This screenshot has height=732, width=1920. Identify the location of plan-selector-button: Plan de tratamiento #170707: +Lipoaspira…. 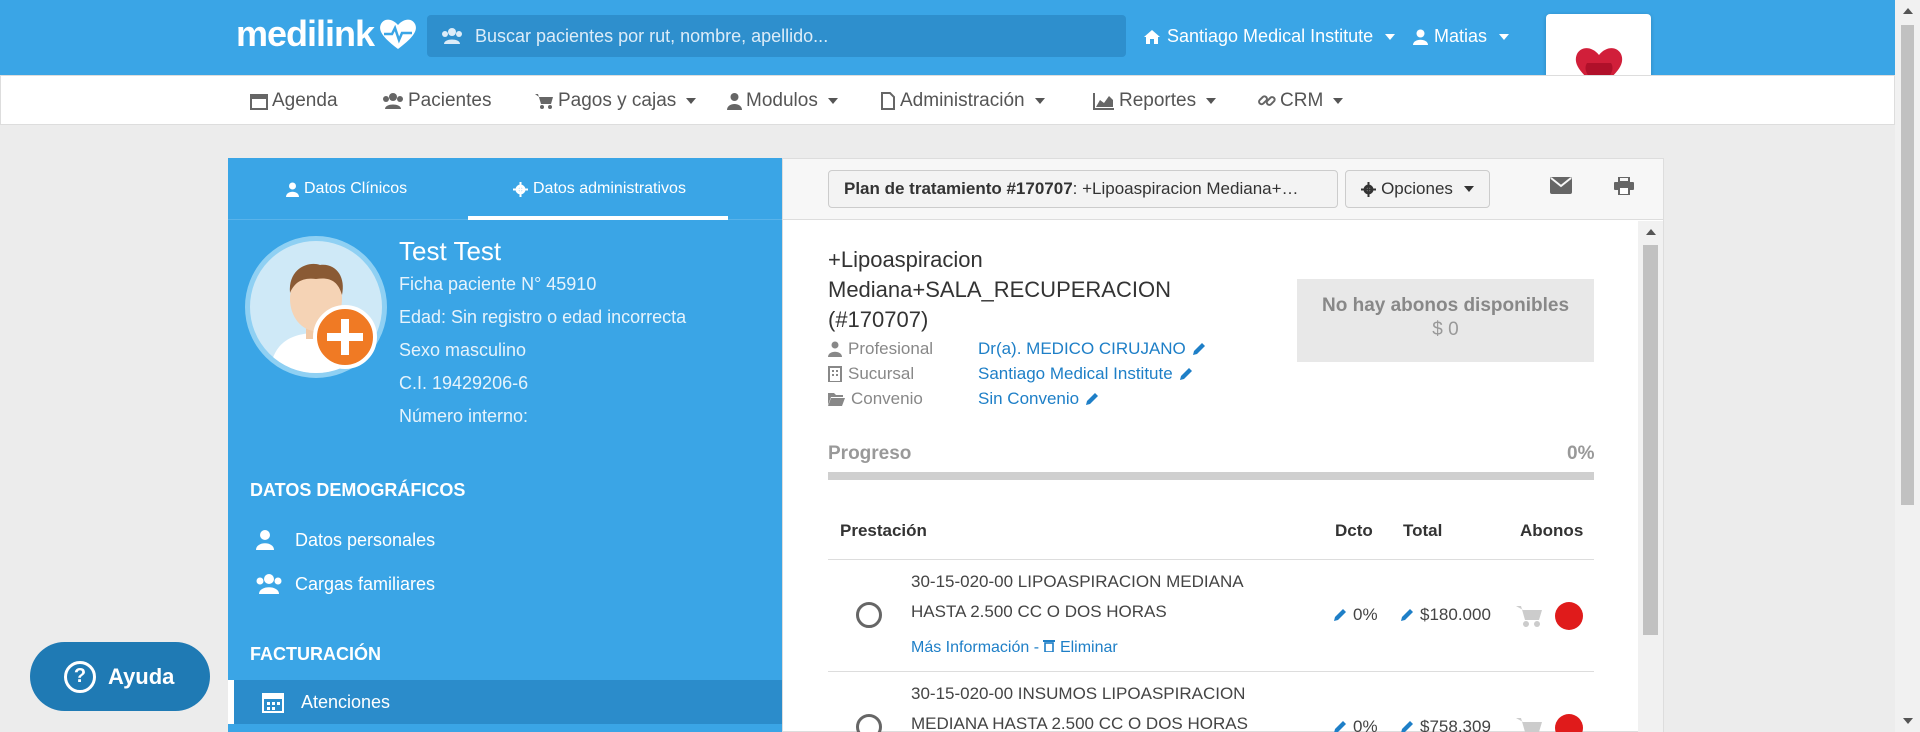
(1083, 189).